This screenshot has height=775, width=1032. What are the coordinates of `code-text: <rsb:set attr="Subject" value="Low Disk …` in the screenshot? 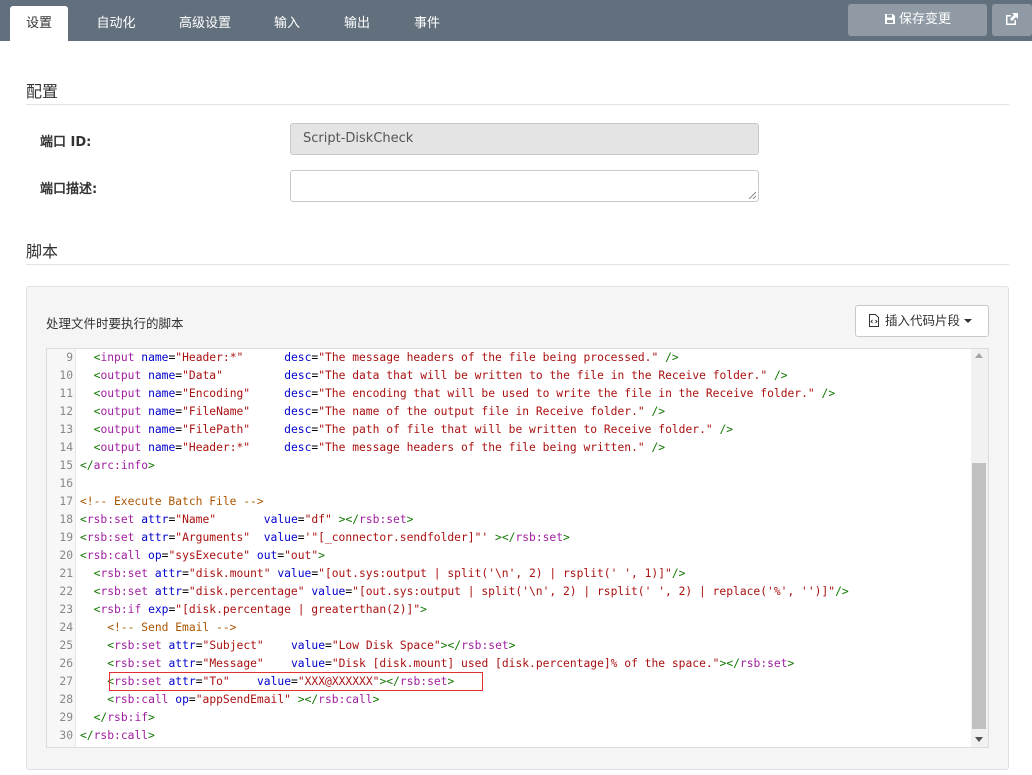 It's located at (311, 645).